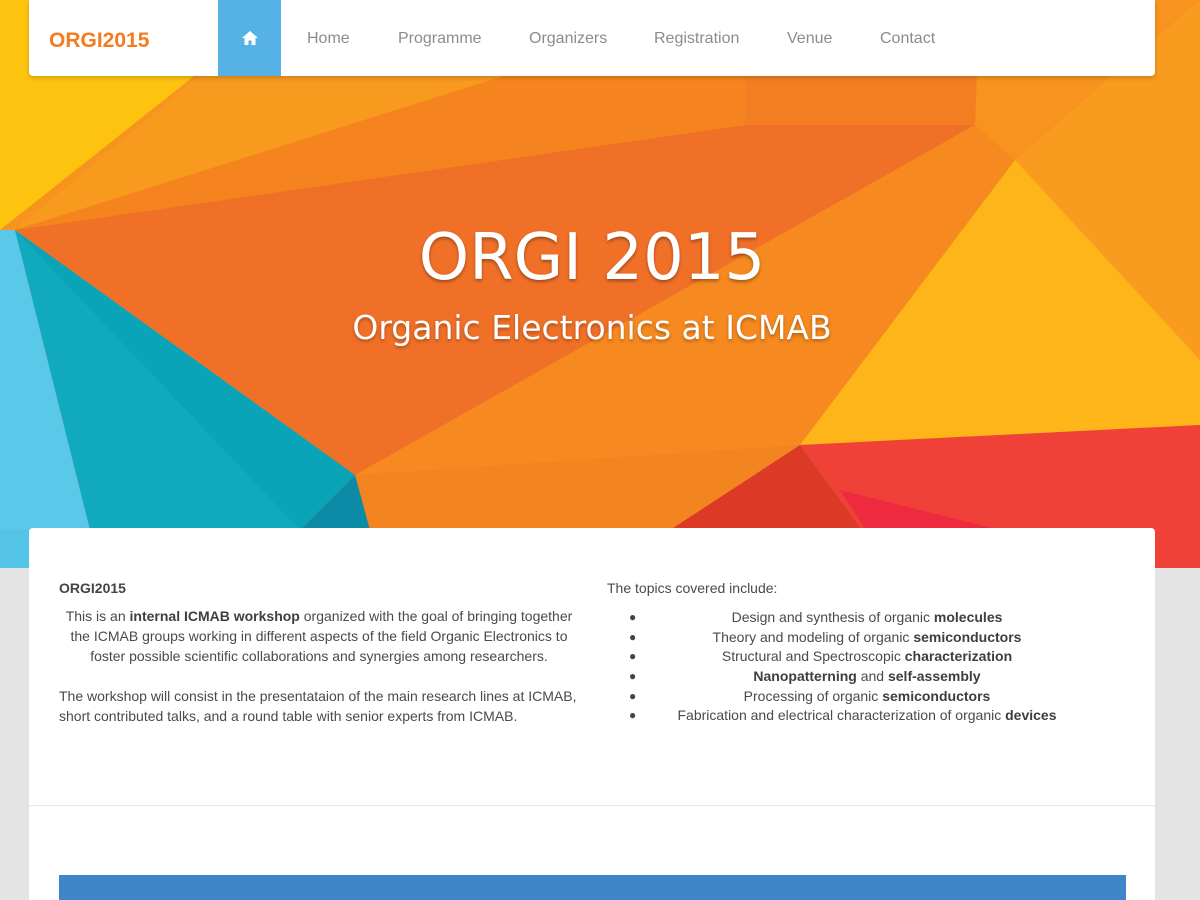  I want to click on about-heading: ORGI2015, so click(92, 588).